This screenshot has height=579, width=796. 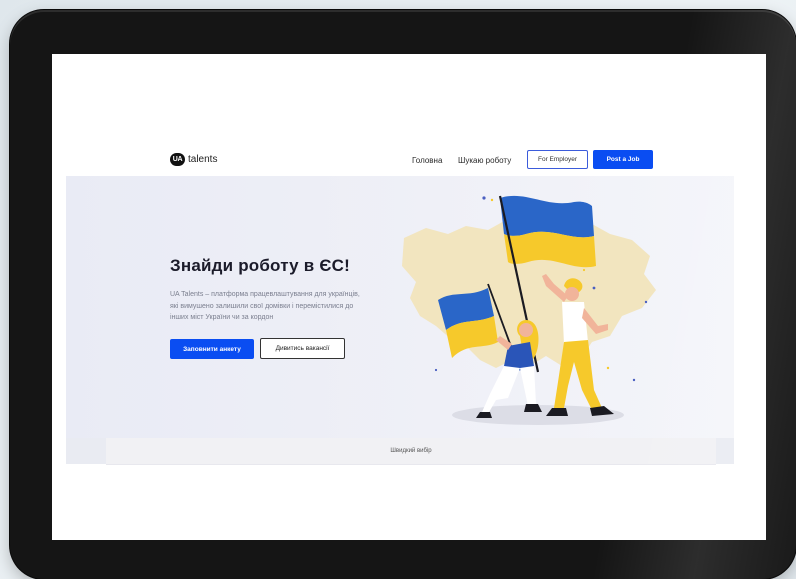 I want to click on hero-title: Знайди роботу в ЄС!, so click(x=260, y=265).